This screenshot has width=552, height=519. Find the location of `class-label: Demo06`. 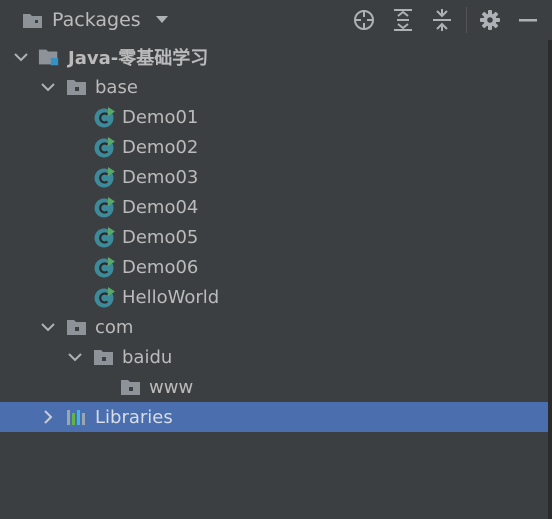

class-label: Demo06 is located at coordinates (160, 267).